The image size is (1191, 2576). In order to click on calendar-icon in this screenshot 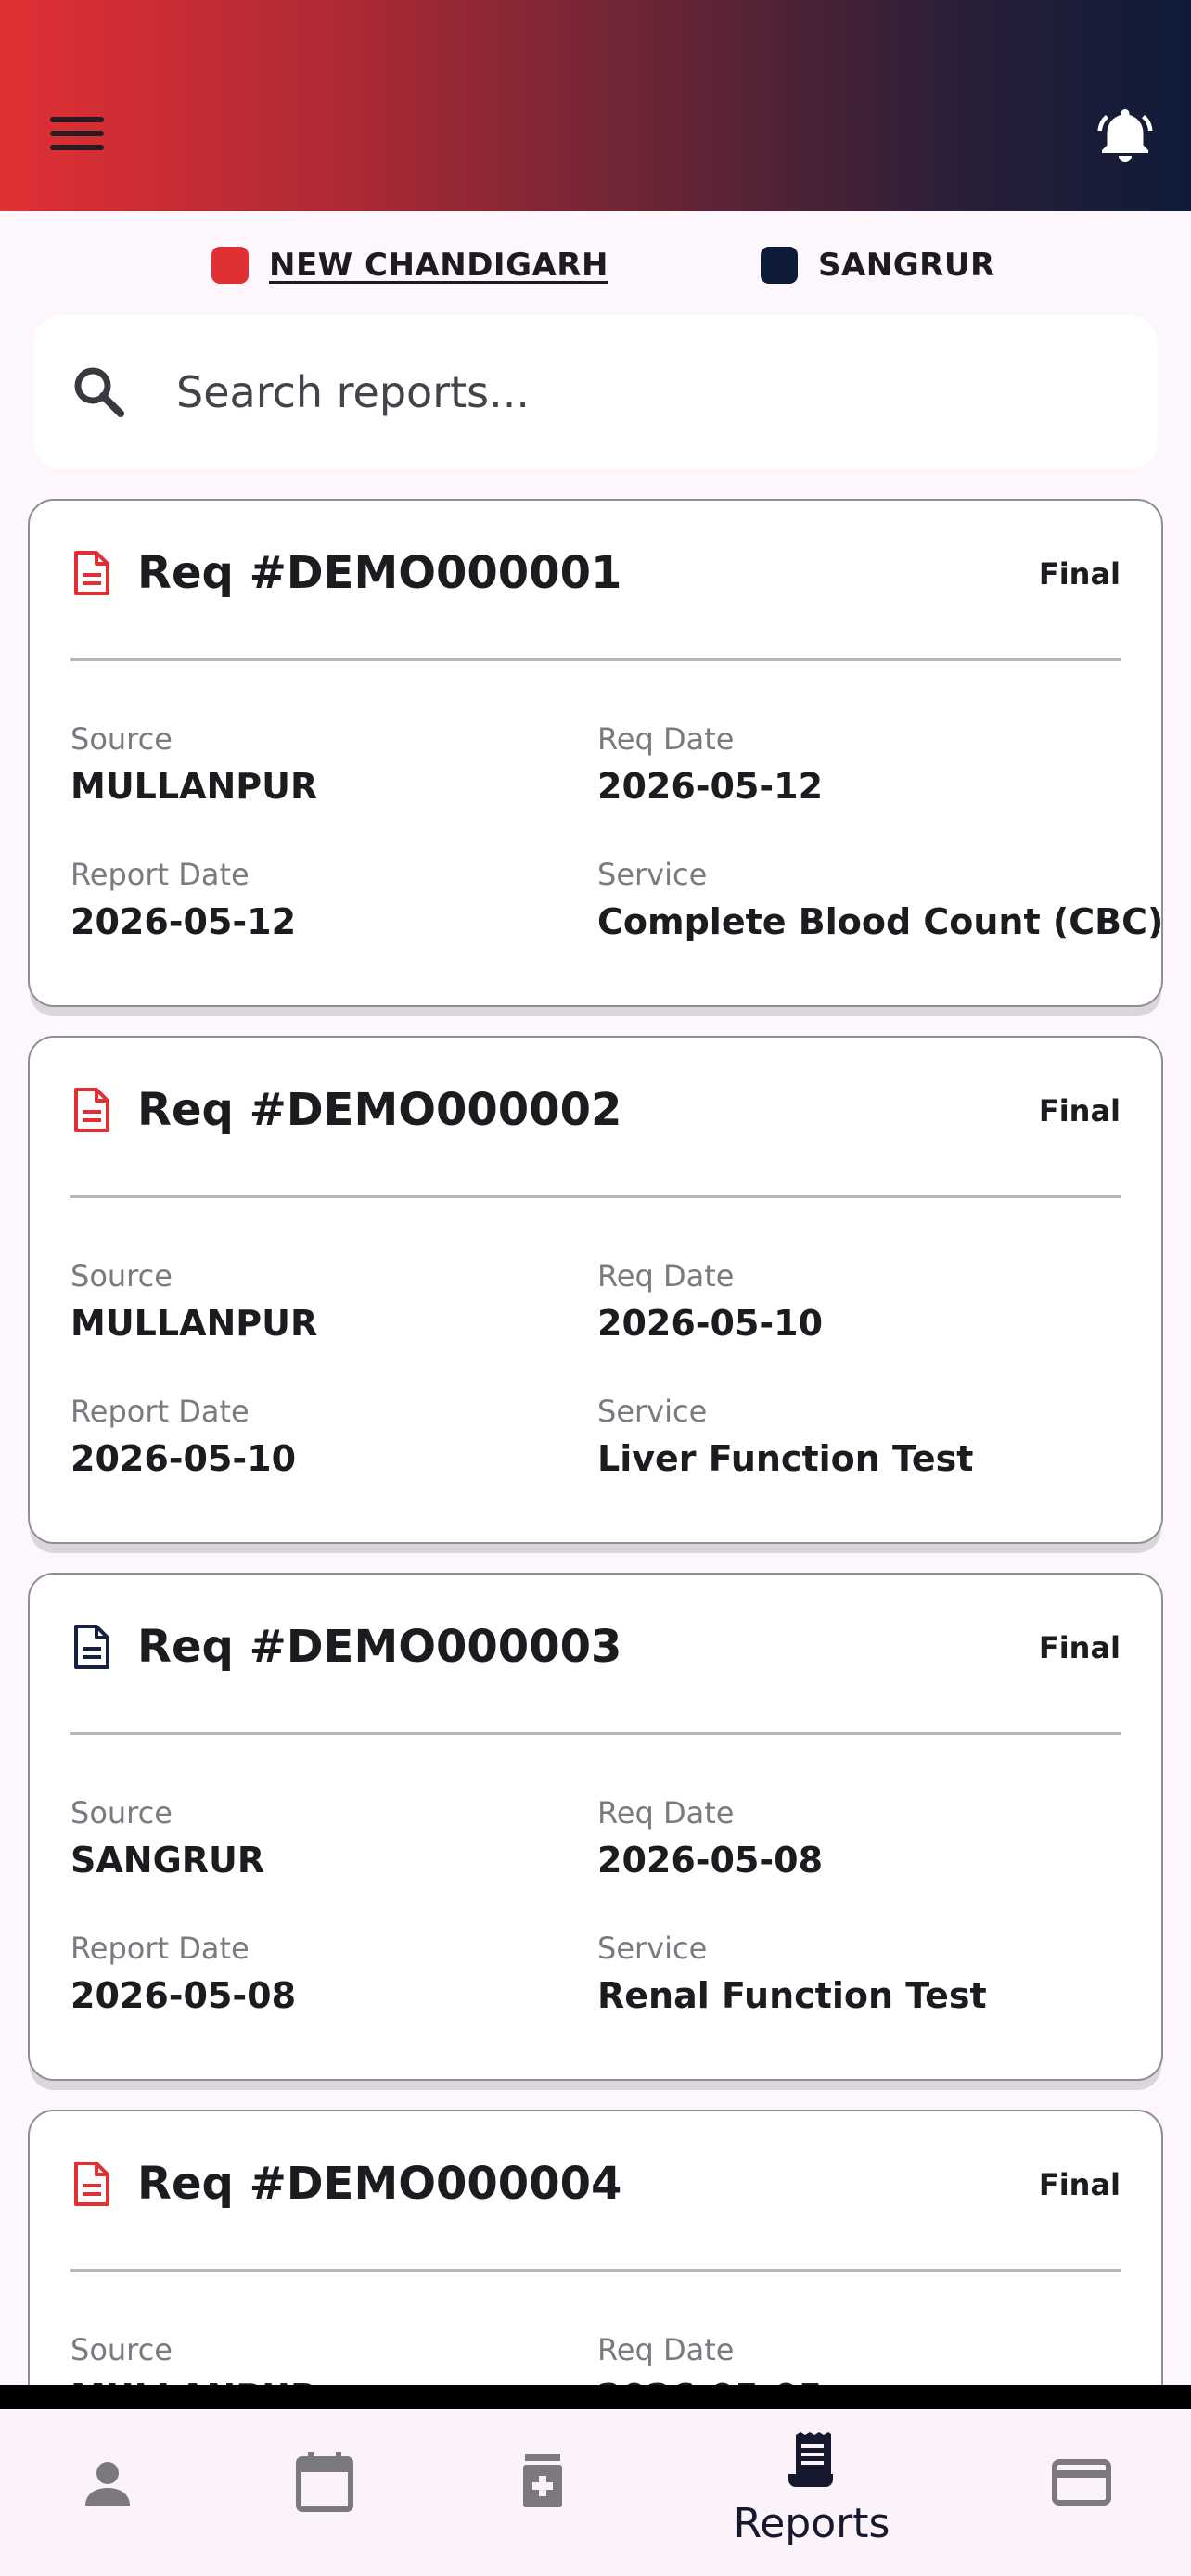, I will do `click(324, 2482)`.